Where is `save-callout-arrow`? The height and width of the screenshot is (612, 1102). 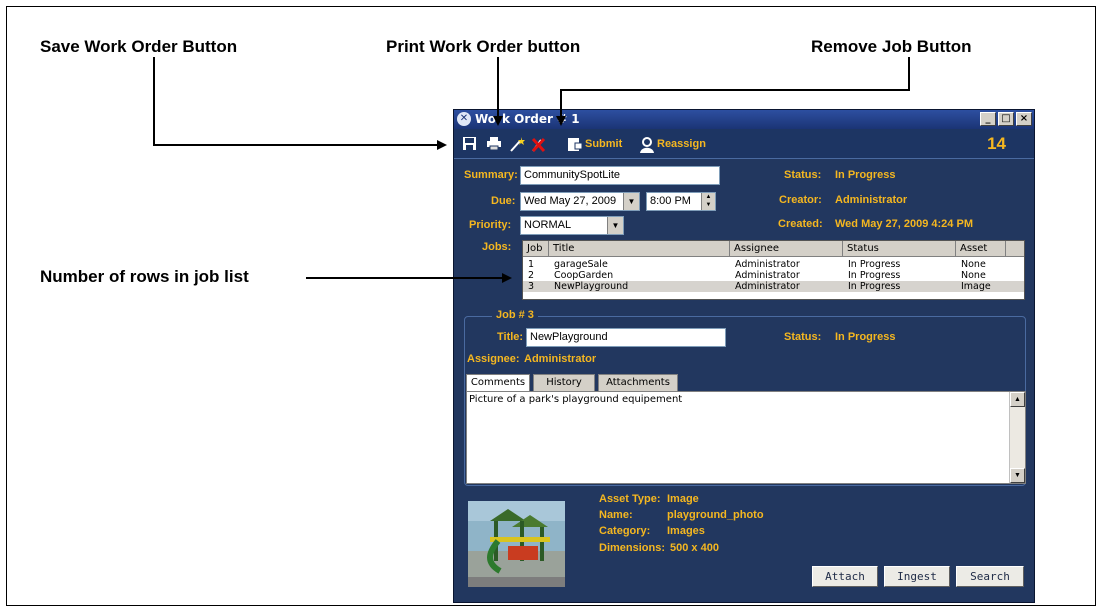 save-callout-arrow is located at coordinates (300, 103).